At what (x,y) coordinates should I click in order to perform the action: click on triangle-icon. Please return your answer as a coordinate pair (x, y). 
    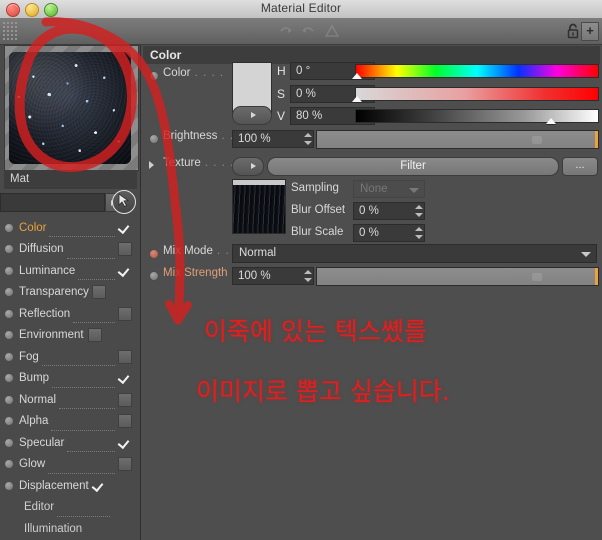
    Looking at the image, I should click on (332, 31).